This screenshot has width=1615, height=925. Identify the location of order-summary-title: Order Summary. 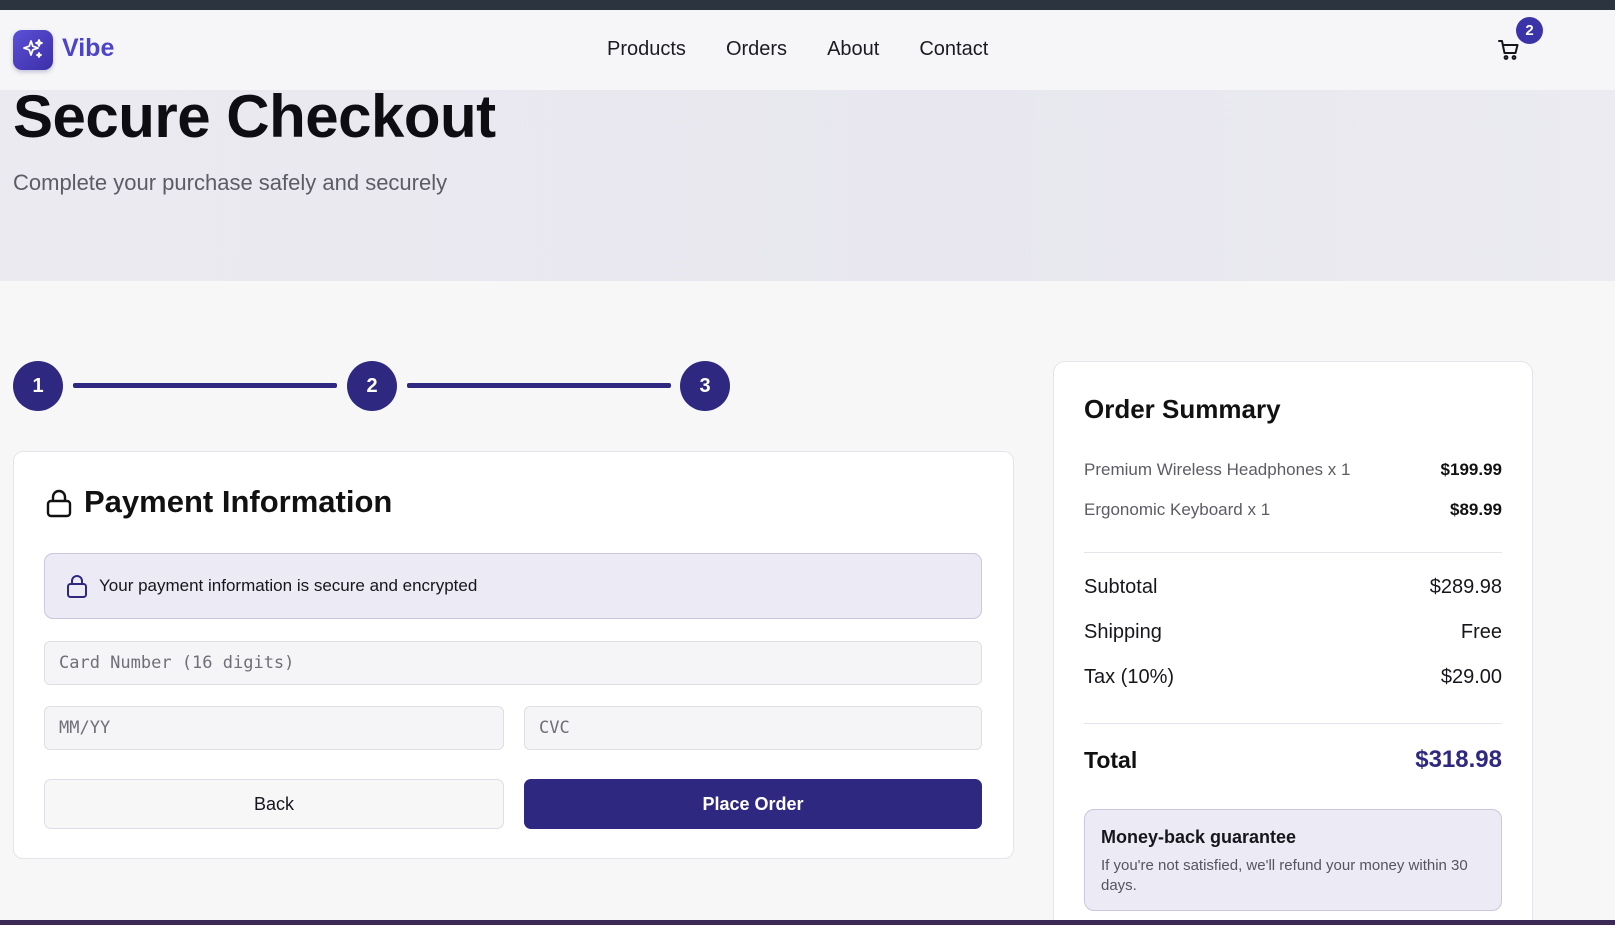
(1182, 409).